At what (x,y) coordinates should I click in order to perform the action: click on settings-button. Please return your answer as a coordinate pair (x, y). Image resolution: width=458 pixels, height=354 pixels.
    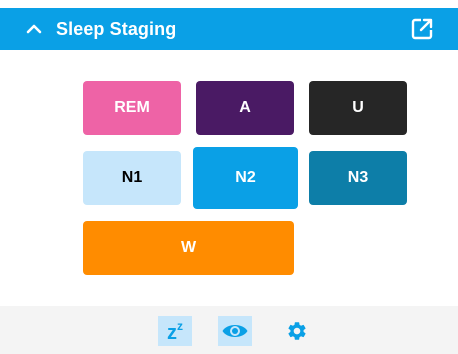
    Looking at the image, I should click on (297, 331).